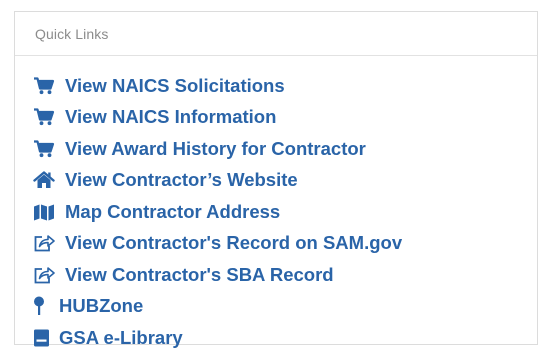 The height and width of the screenshot is (354, 550). Describe the element at coordinates (45, 180) in the screenshot. I see `home-icon` at that location.